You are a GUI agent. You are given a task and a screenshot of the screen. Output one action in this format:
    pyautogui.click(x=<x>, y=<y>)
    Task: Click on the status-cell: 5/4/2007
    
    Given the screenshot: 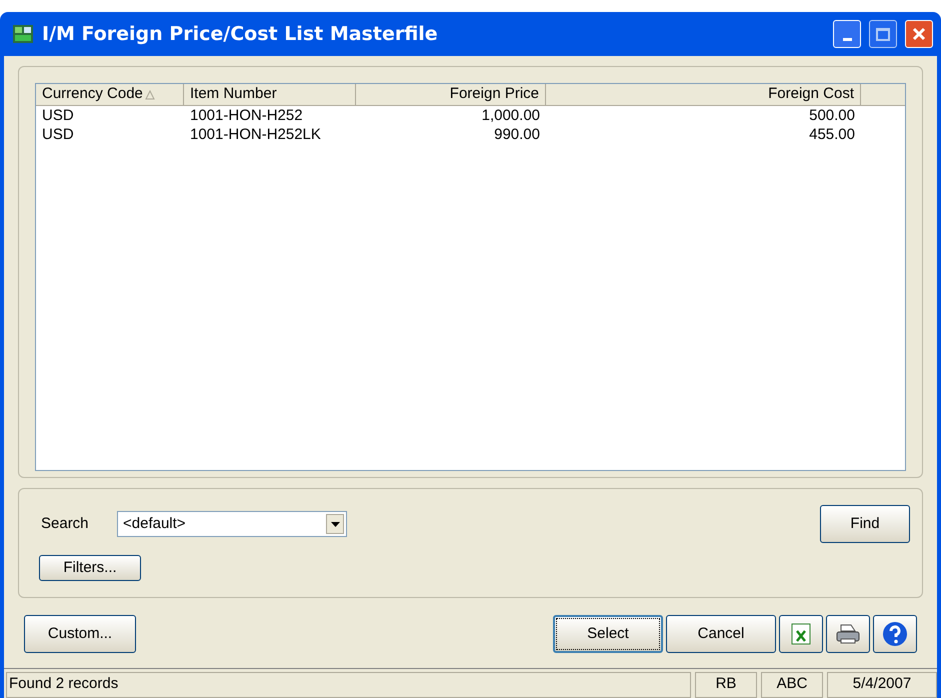 What is the action you would take?
    pyautogui.click(x=882, y=685)
    